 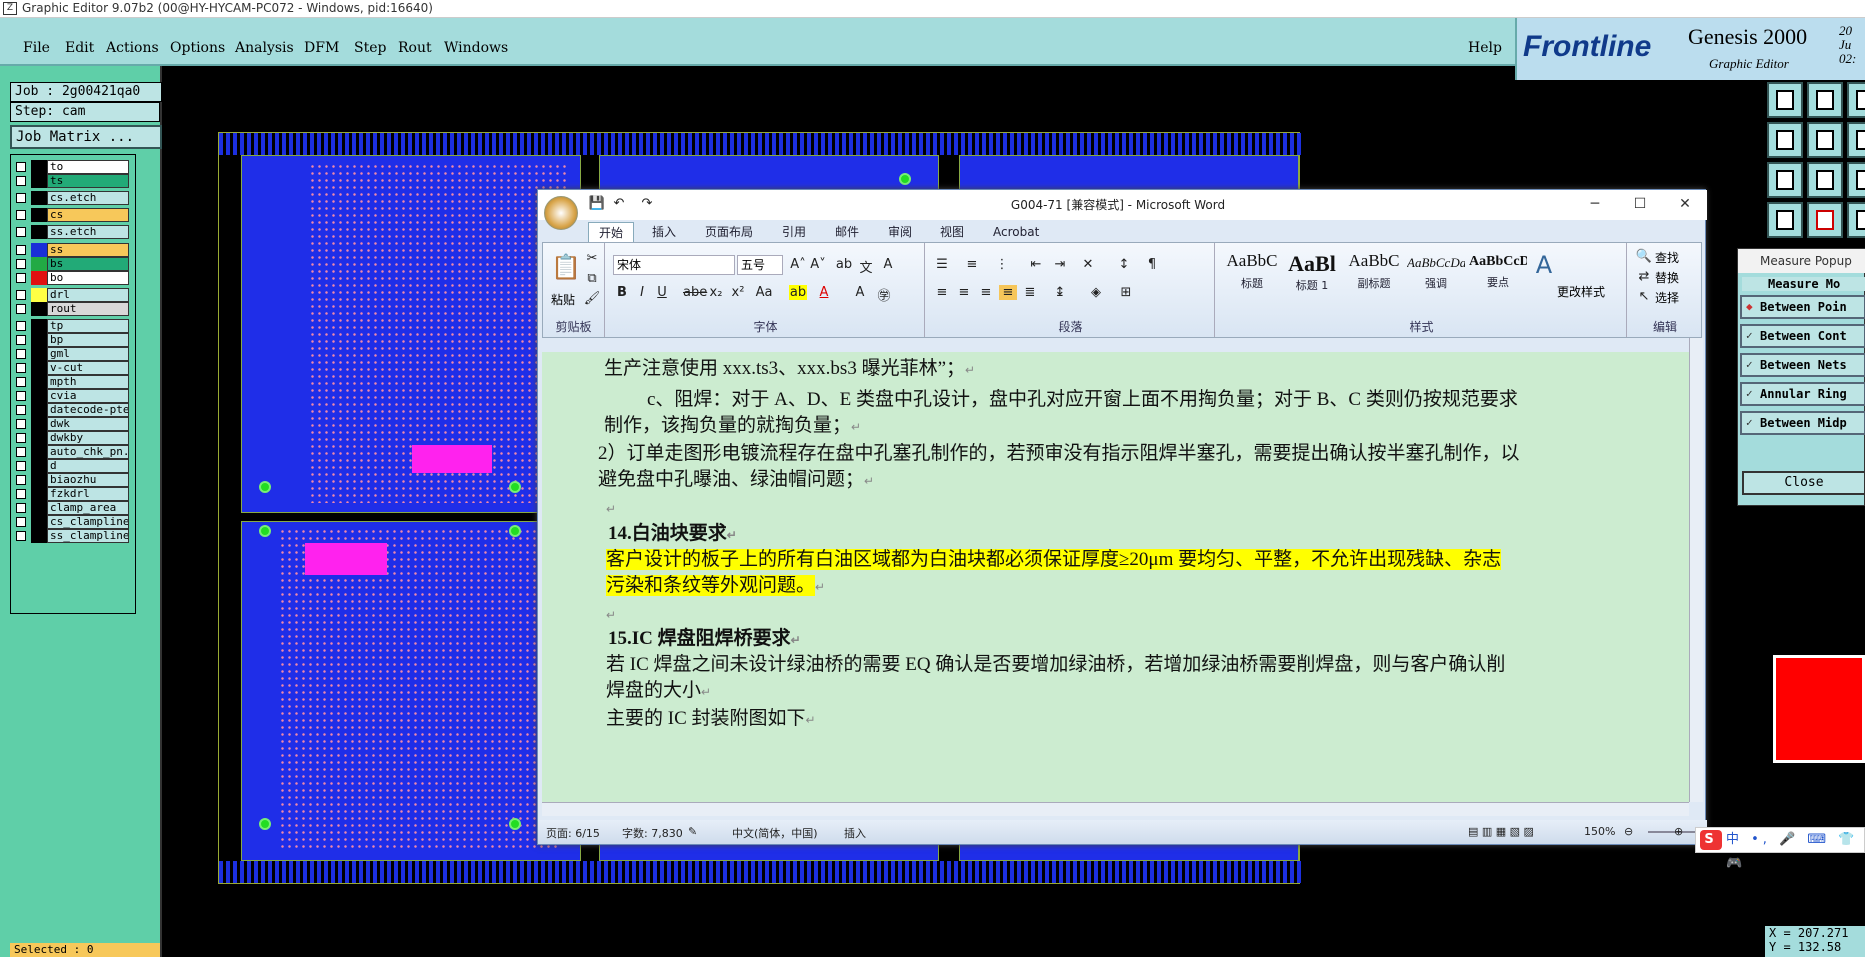 I want to click on menu-options: Options, so click(x=197, y=48).